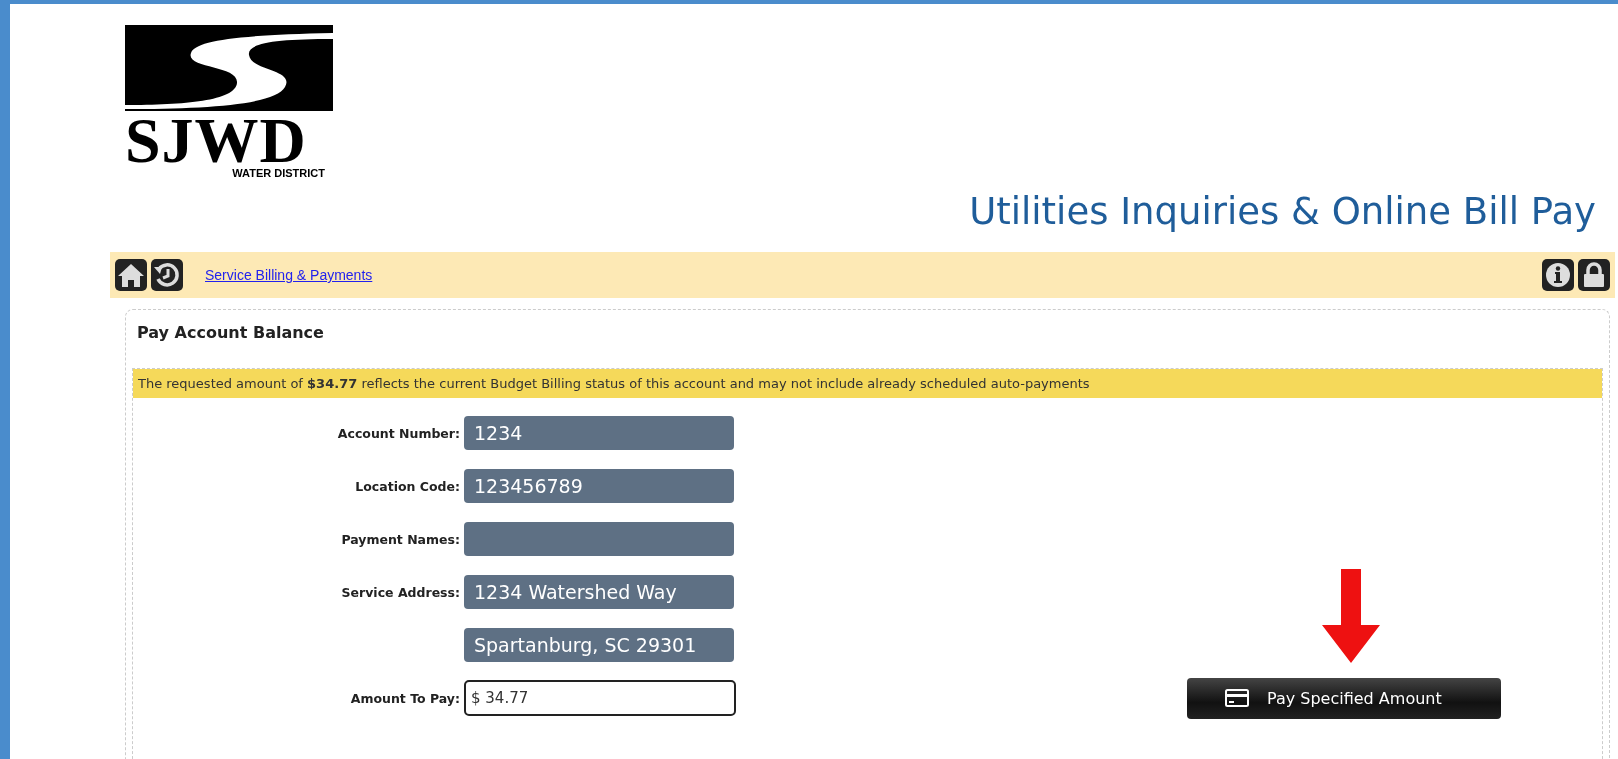 This screenshot has height=759, width=1618. I want to click on billing-link: Service Billing & Payments, so click(289, 275).